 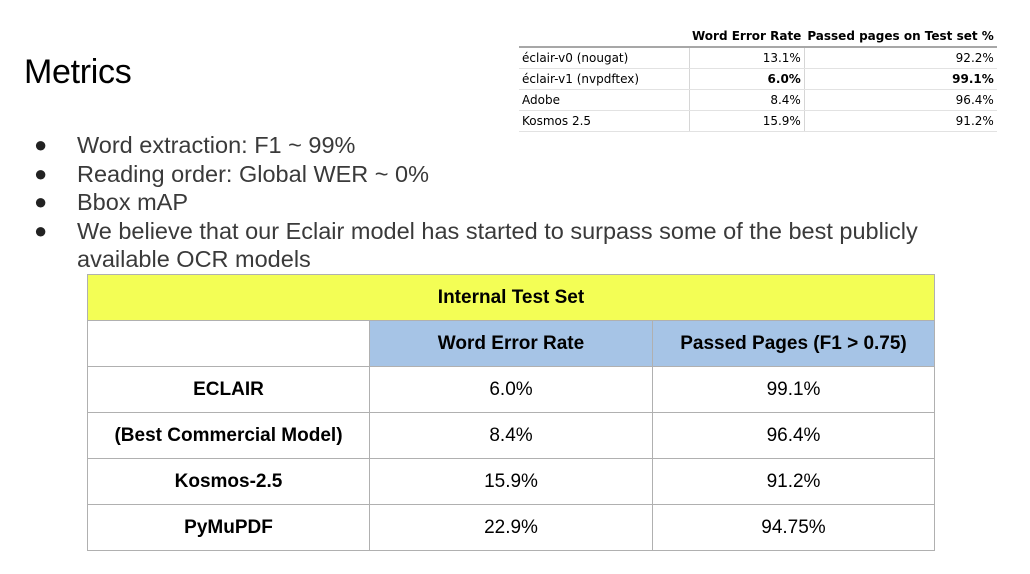 I want to click on main-table-header-row: Word Error Rate Passed Pages (F1 > 0.75), so click(x=511, y=343).